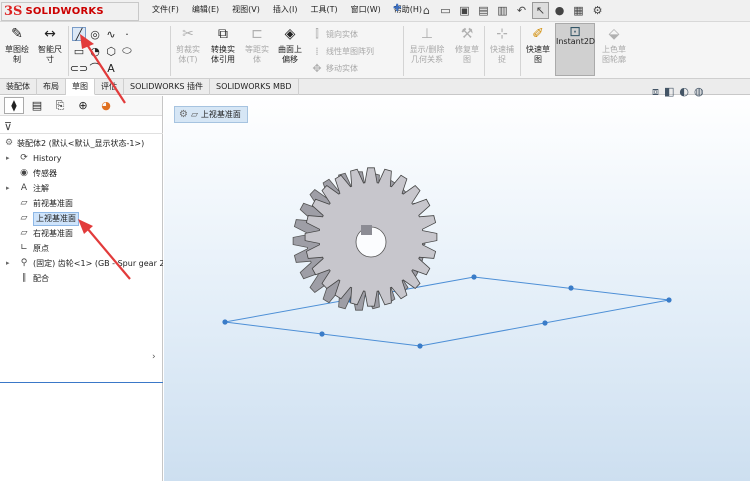 Image resolution: width=750 pixels, height=481 pixels. I want to click on options-gear-icon: ⚙, so click(597, 10).